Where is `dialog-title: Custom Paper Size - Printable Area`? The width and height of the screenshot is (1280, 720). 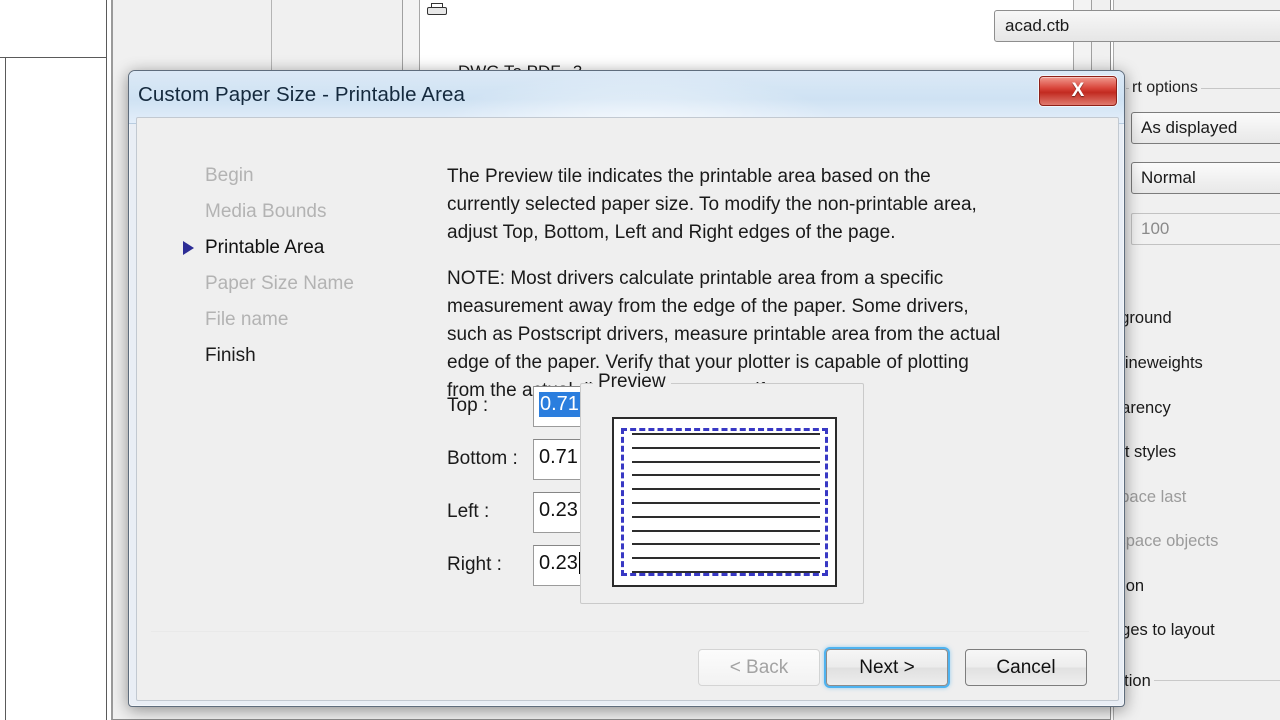
dialog-title: Custom Paper Size - Printable Area is located at coordinates (301, 94).